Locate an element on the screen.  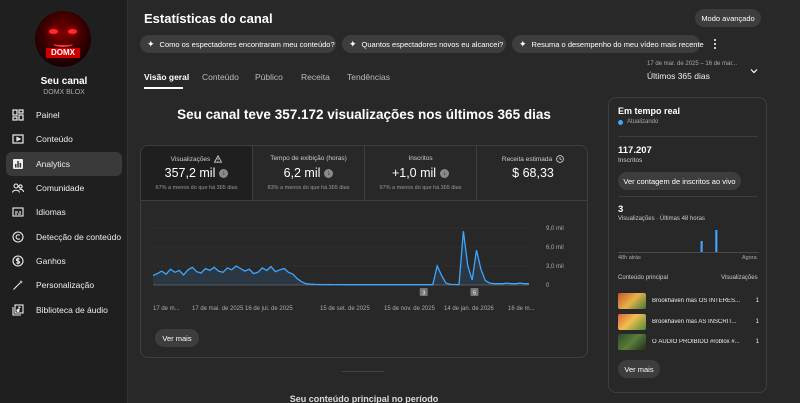
date-range-label: Últimos 365 dias is located at coordinates (678, 76).